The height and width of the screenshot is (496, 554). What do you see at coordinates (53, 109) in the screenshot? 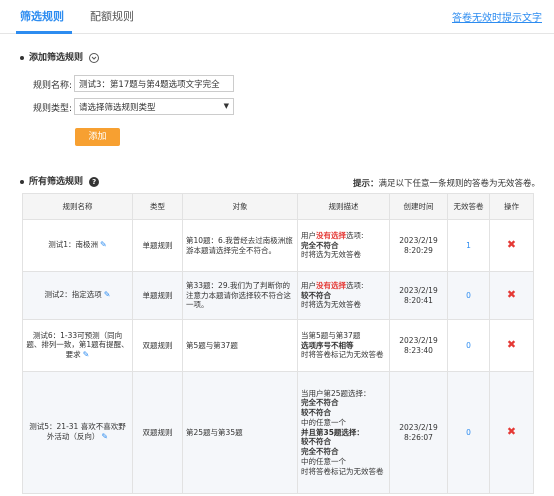
I see `rule-type-label: 规则类型:` at bounding box center [53, 109].